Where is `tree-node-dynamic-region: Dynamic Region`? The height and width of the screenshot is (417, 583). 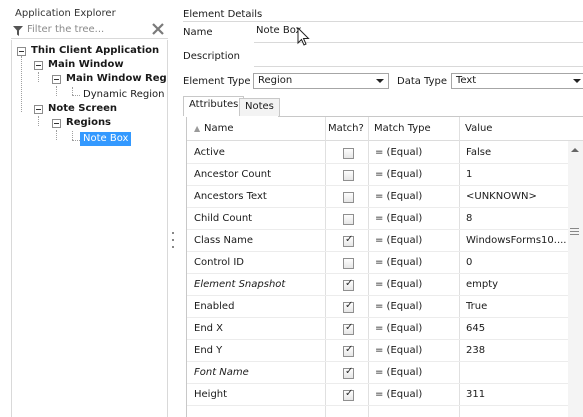 tree-node-dynamic-region: Dynamic Region is located at coordinates (124, 95).